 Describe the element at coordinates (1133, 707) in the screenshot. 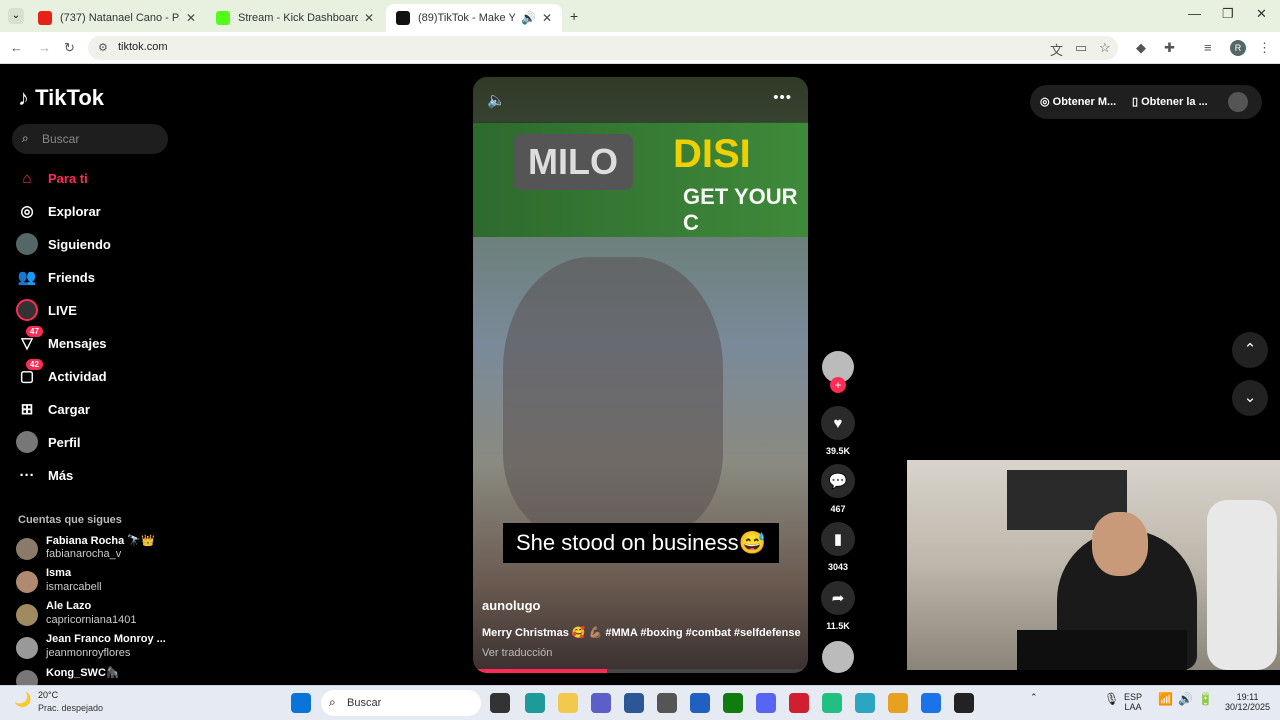

I see `lang-layout: LAA` at that location.